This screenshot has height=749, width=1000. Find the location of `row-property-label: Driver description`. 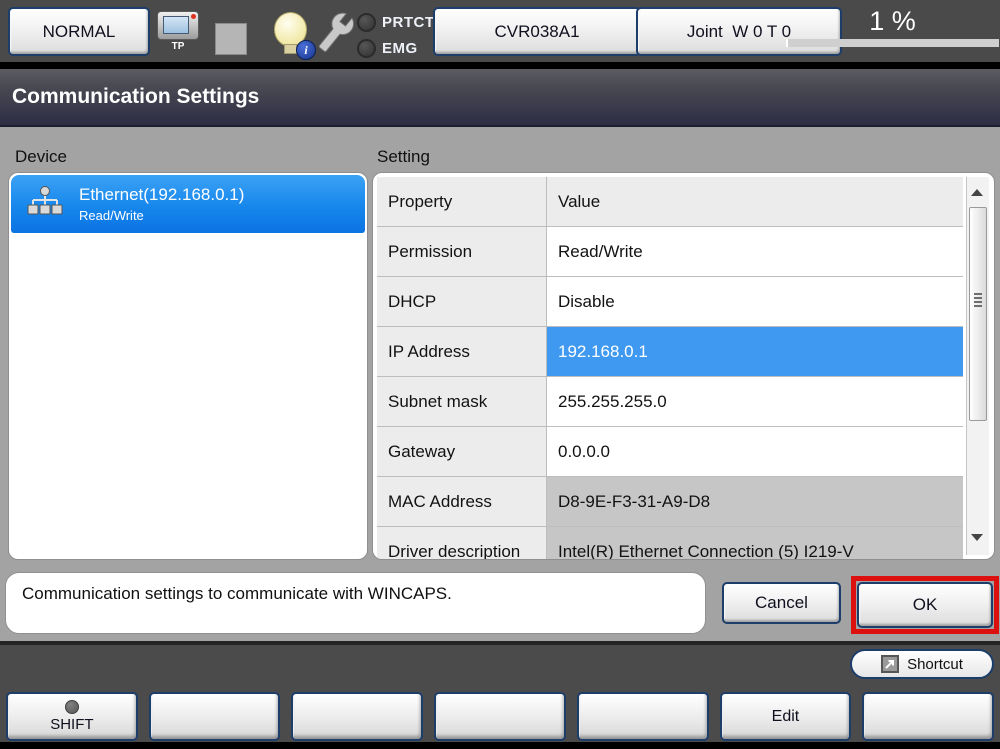

row-property-label: Driver description is located at coordinates (462, 543).